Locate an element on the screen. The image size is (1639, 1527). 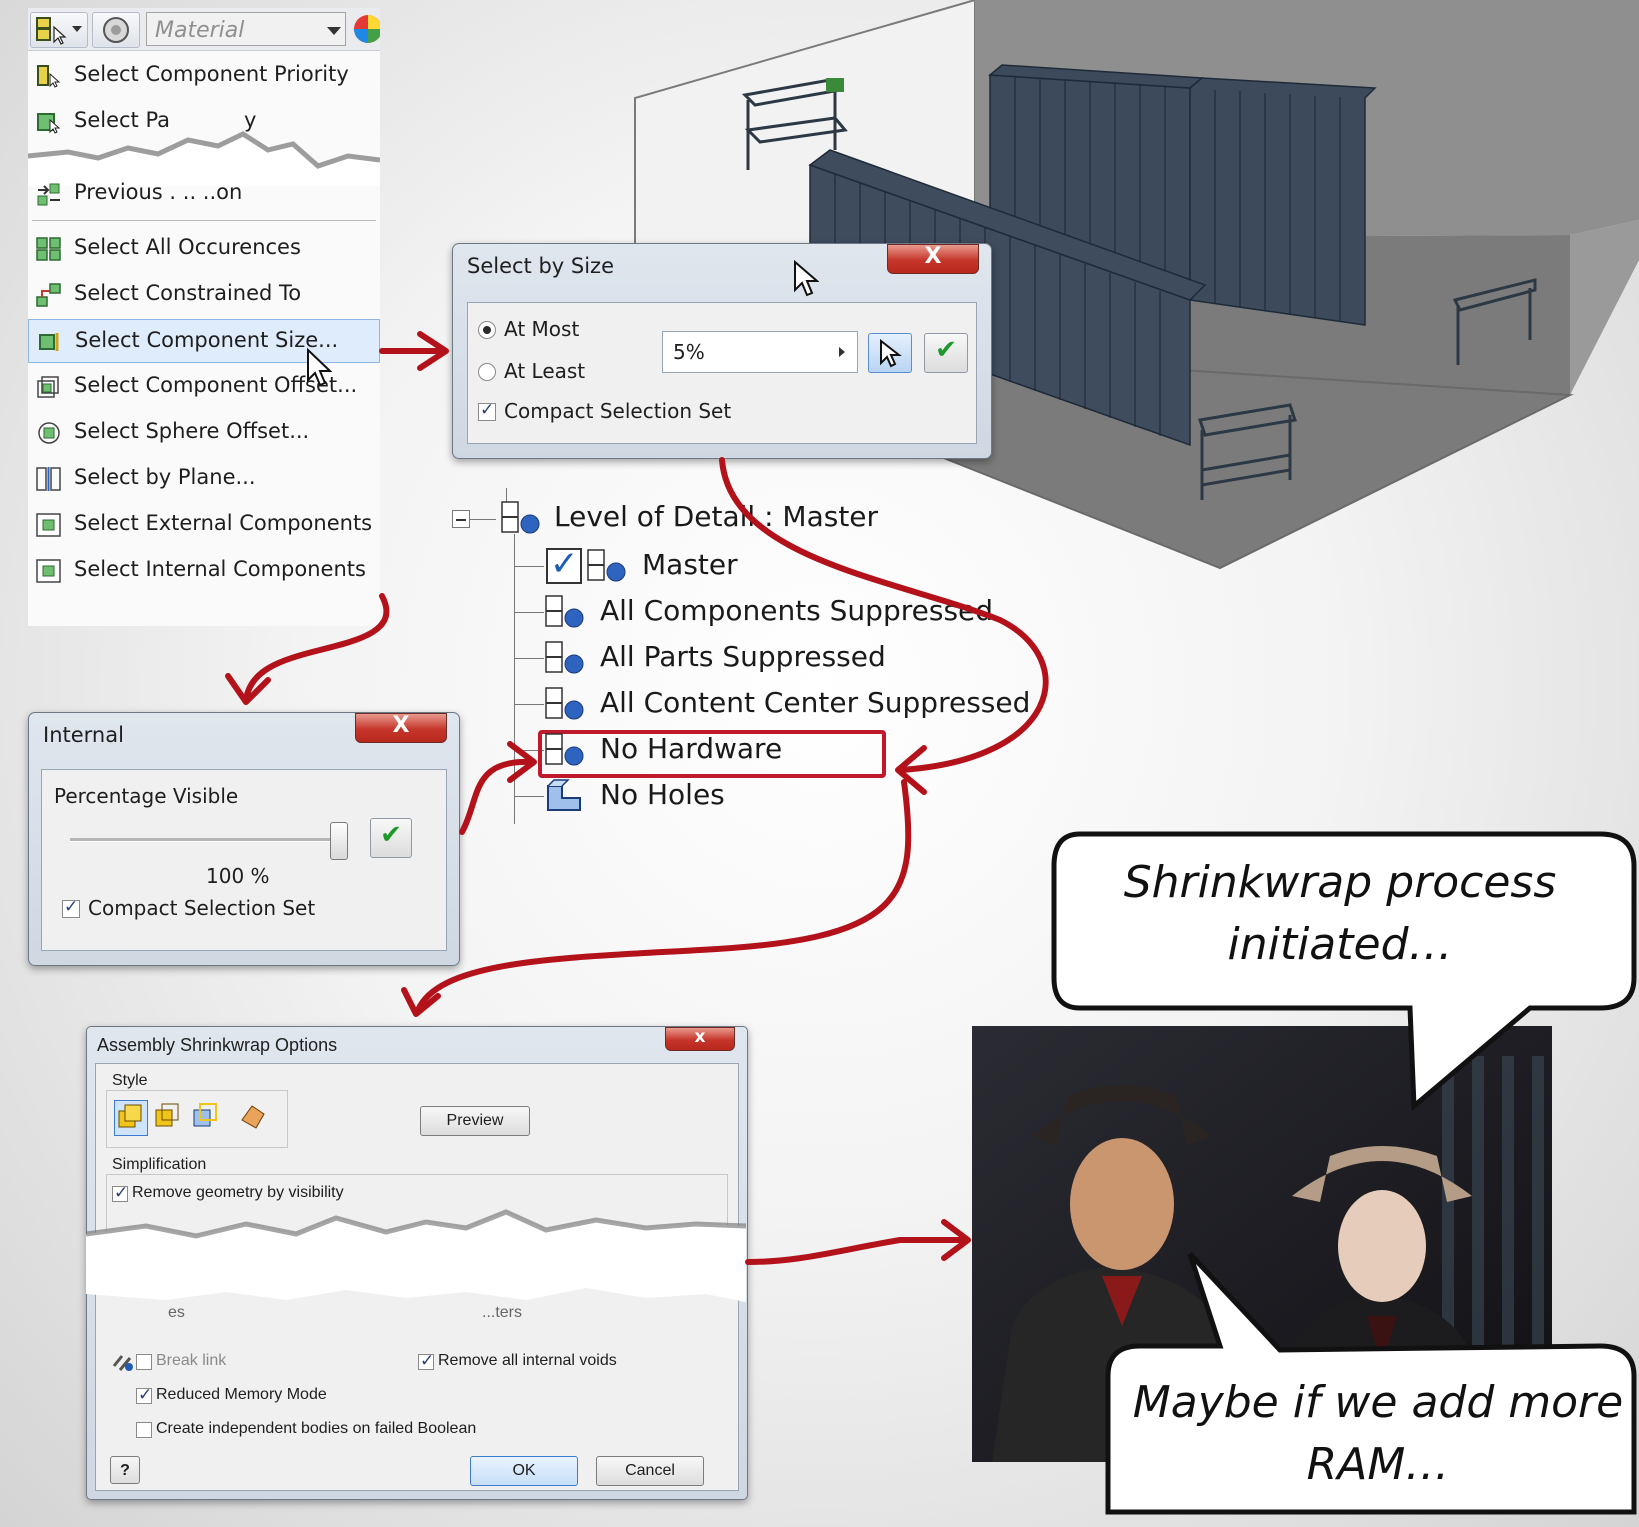
tree-item-all-components-suppressed: All Components Suppressed is located at coordinates (796, 610).